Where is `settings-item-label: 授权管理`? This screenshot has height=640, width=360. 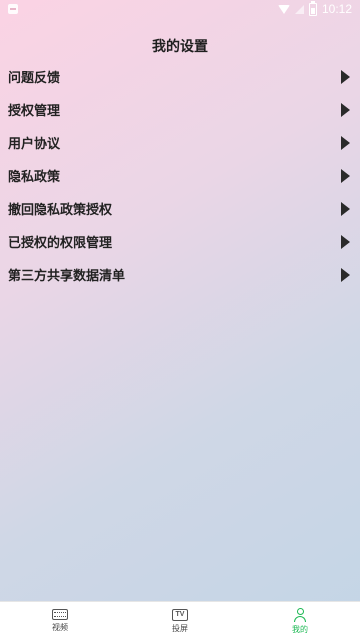 settings-item-label: 授权管理 is located at coordinates (34, 111).